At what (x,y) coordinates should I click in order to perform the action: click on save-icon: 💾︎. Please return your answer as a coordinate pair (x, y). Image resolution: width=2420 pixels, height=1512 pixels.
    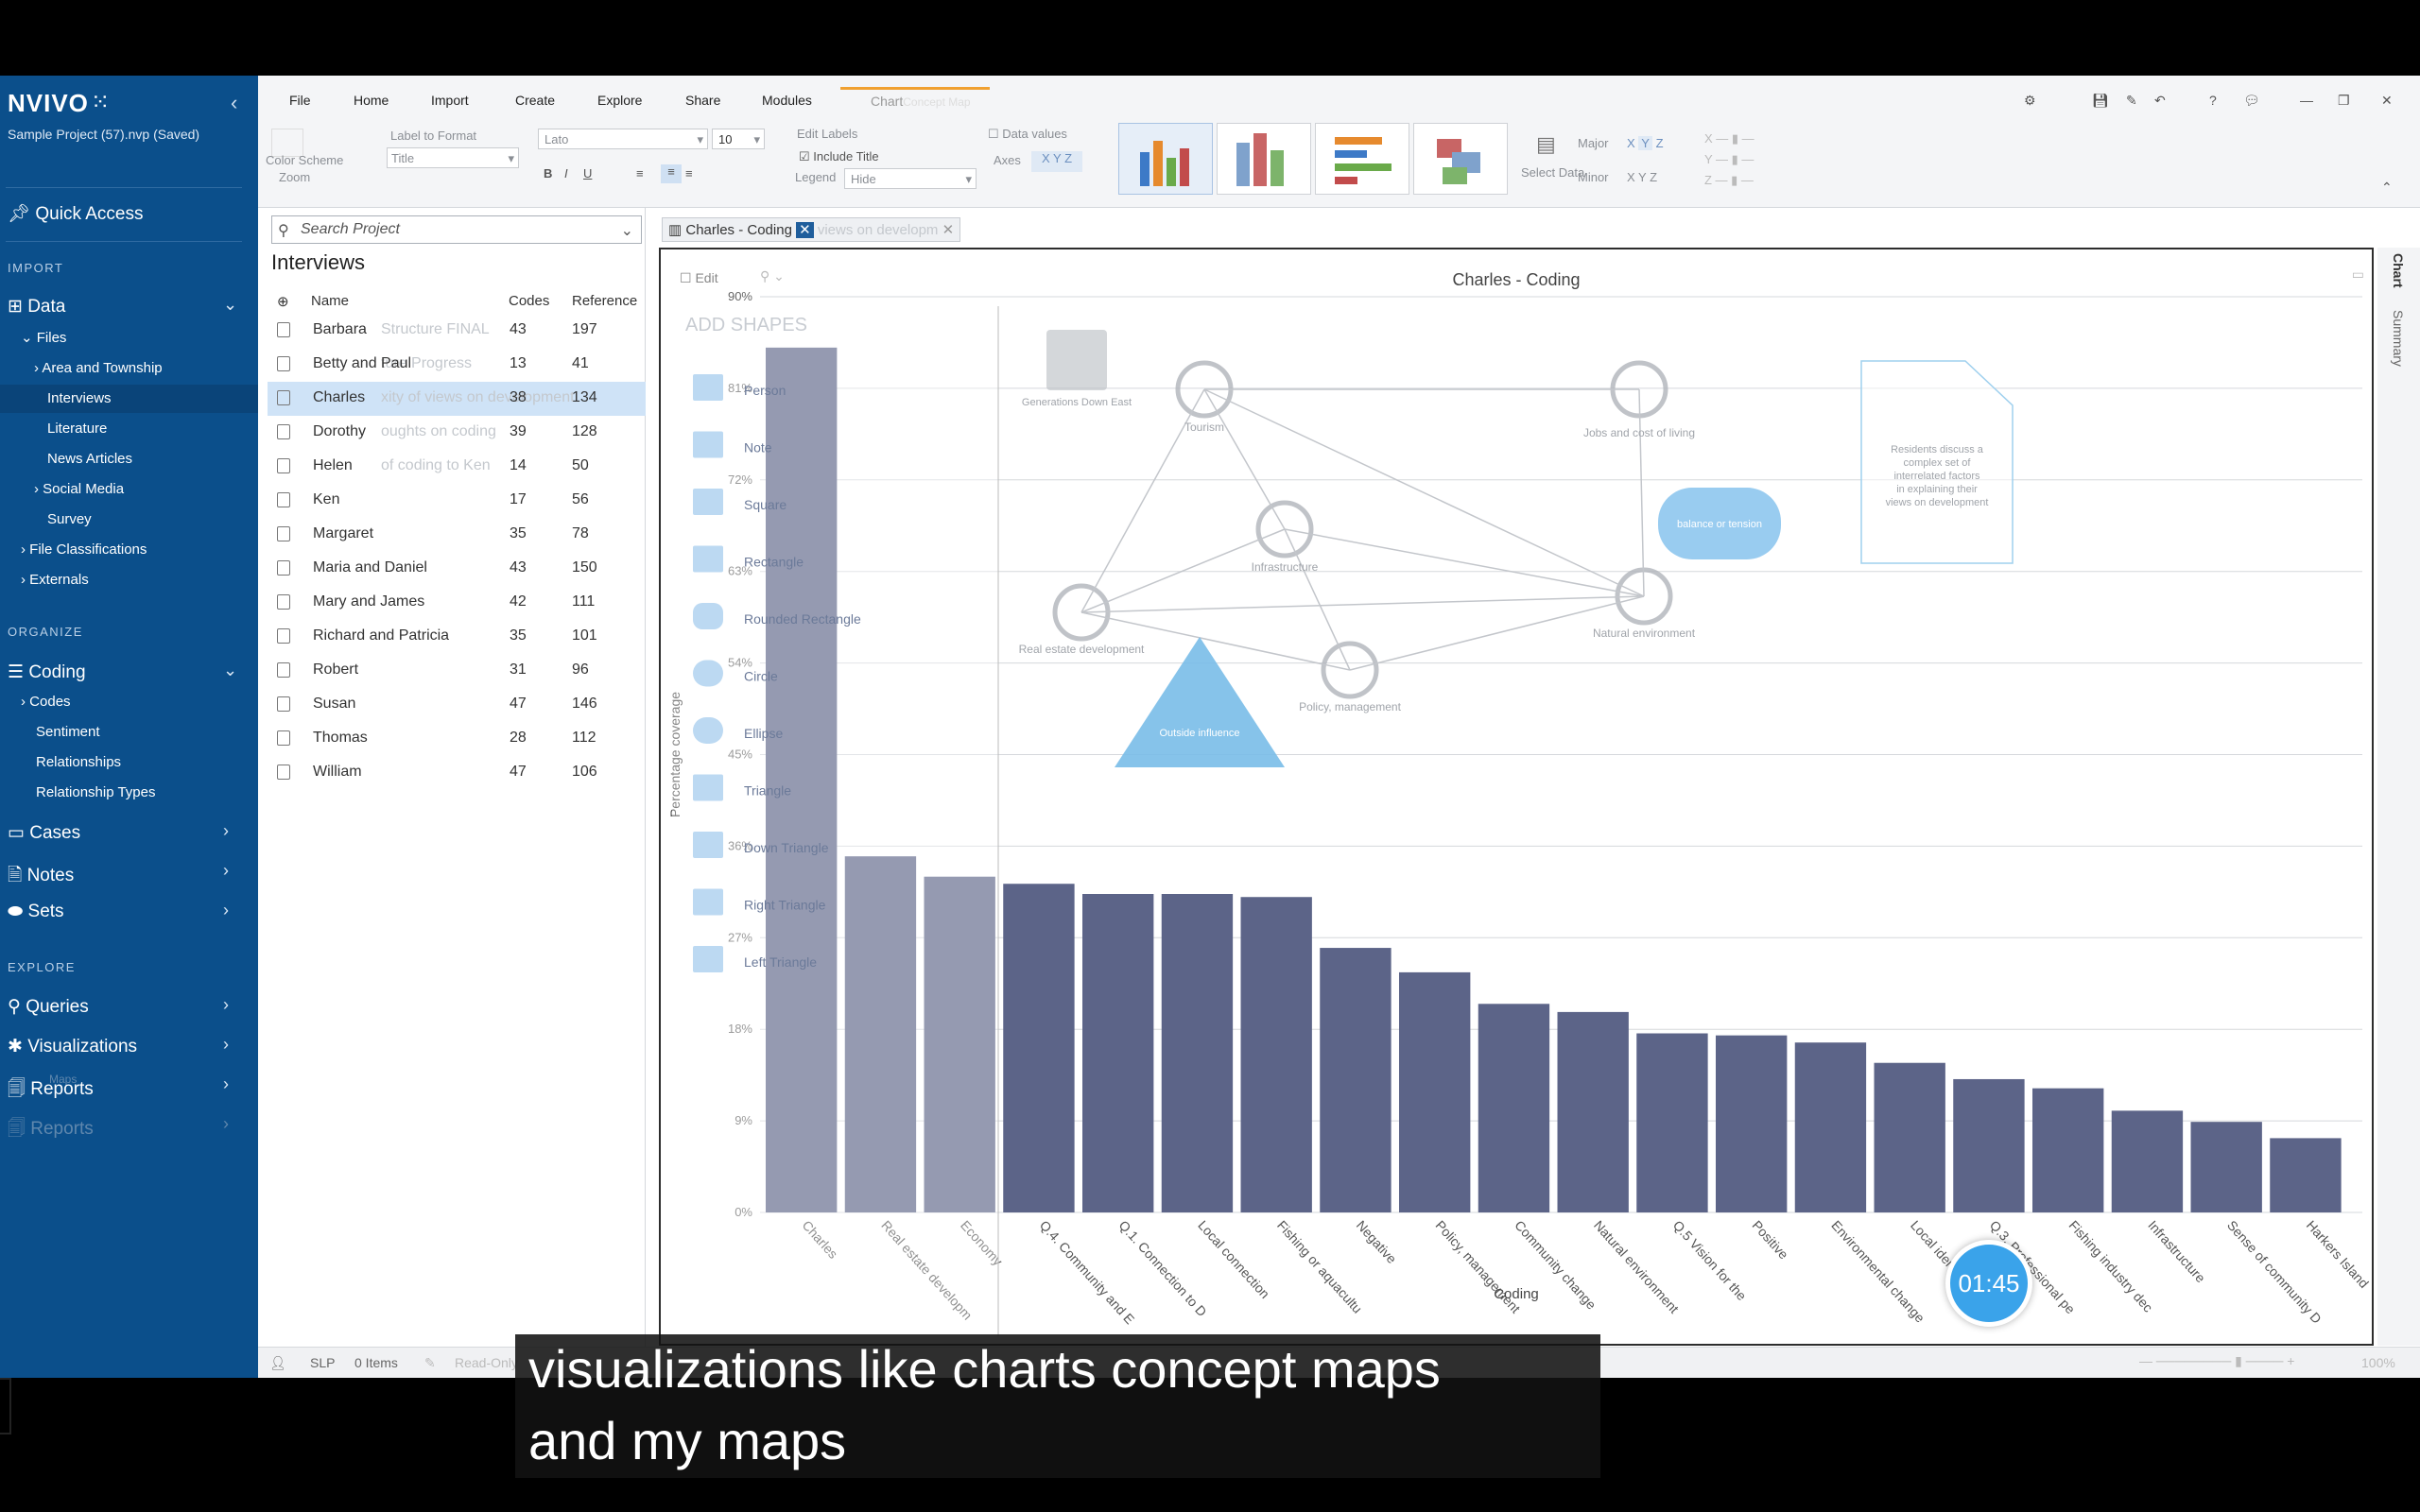
    Looking at the image, I should click on (2100, 101).